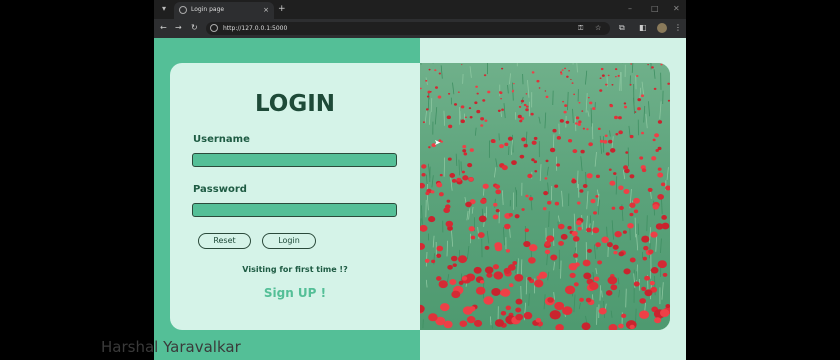  Describe the element at coordinates (622, 28) in the screenshot. I see `extensions-icon: ⧉` at that location.